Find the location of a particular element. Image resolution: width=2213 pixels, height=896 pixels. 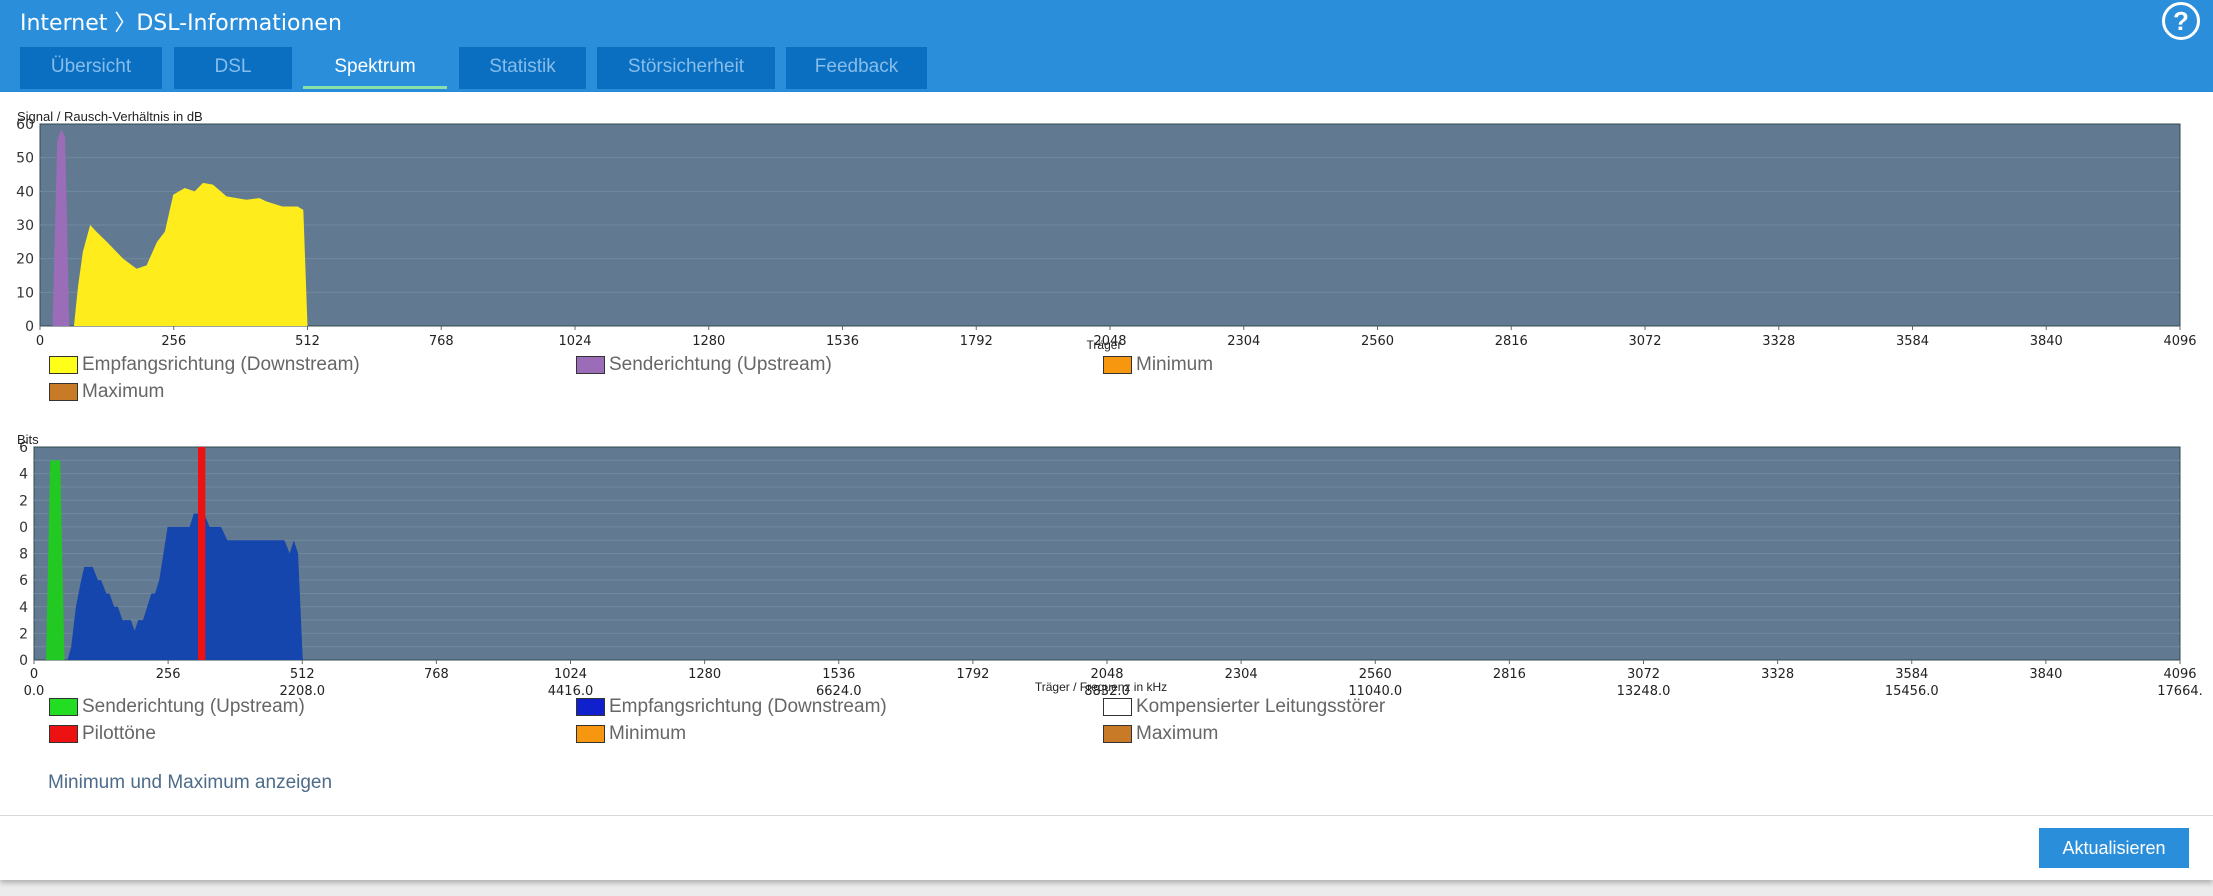

y-tick-label: 20 is located at coordinates (25, 260).